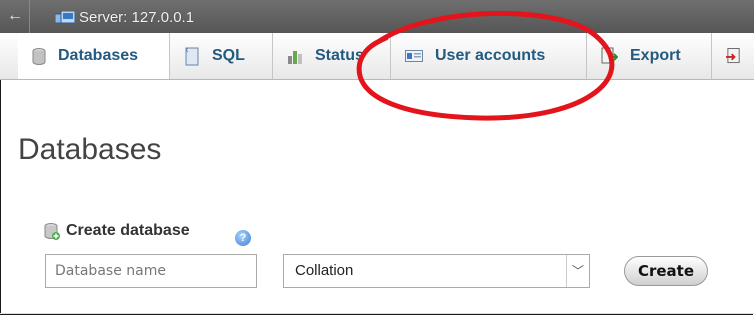 This screenshot has height=315, width=754. What do you see at coordinates (243, 238) in the screenshot?
I see `help-icon: ?` at bounding box center [243, 238].